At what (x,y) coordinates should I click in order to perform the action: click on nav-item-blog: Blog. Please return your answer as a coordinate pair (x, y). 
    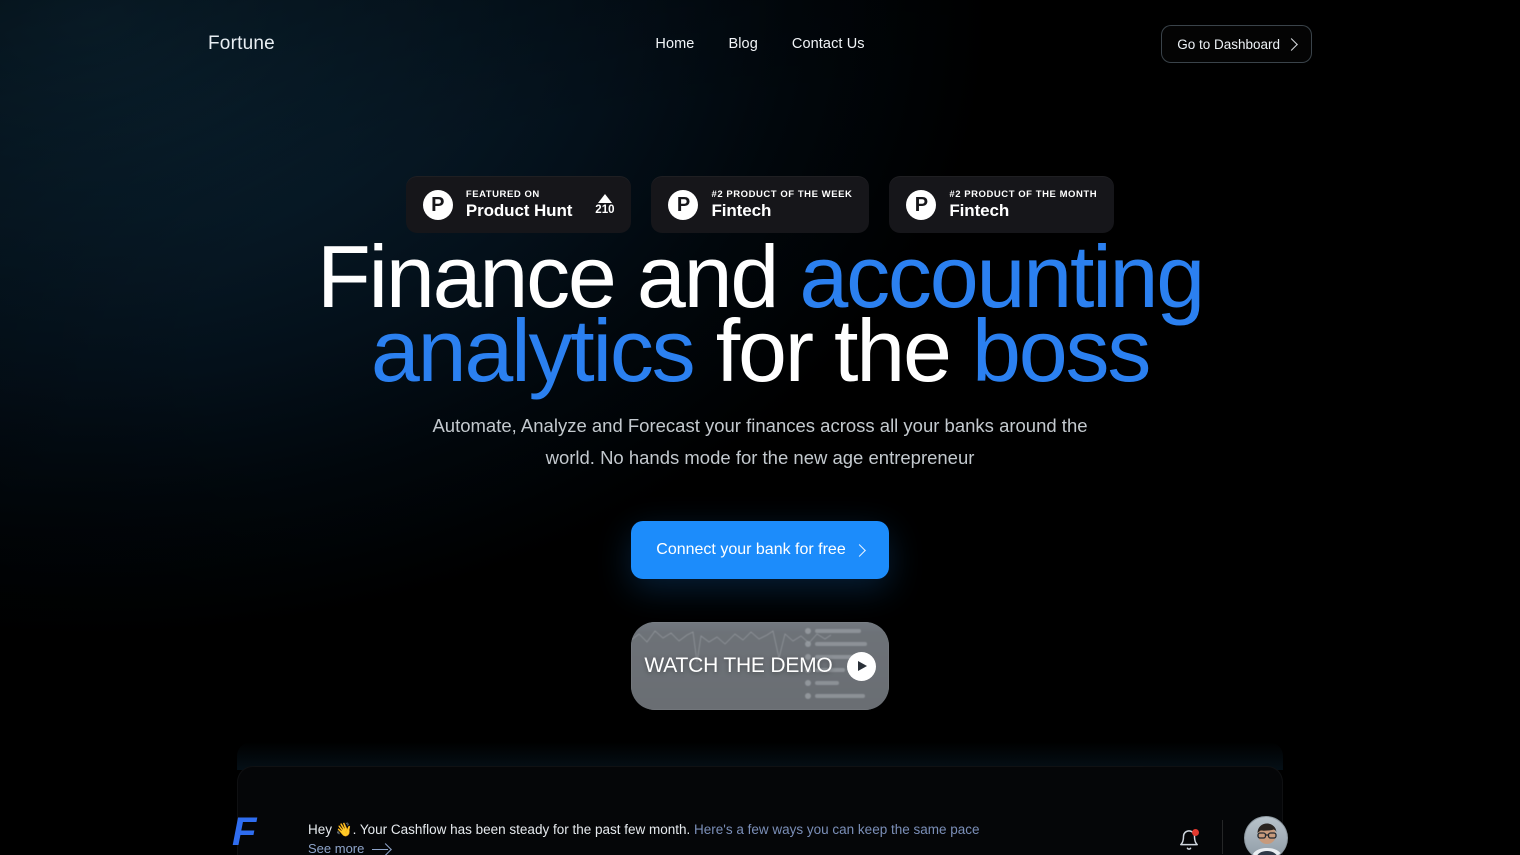
    Looking at the image, I should click on (742, 44).